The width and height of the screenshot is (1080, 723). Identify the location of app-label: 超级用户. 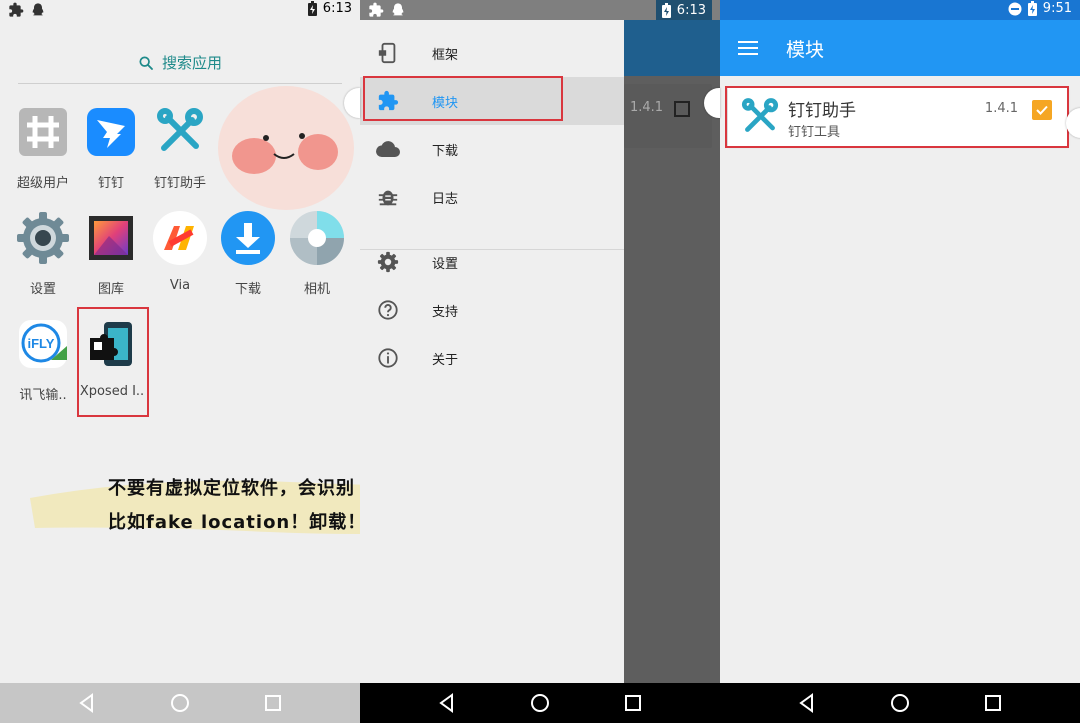
(42, 183).